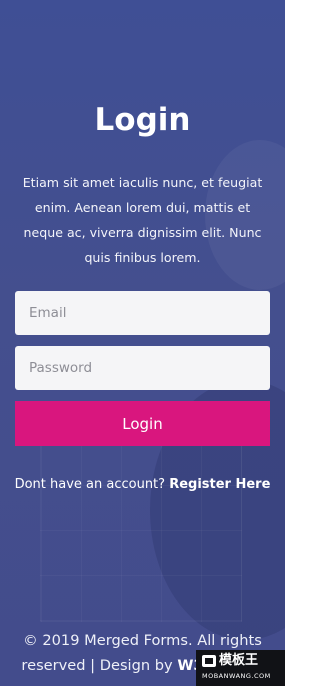 This screenshot has width=320, height=686. I want to click on register-link: Register Here, so click(219, 484).